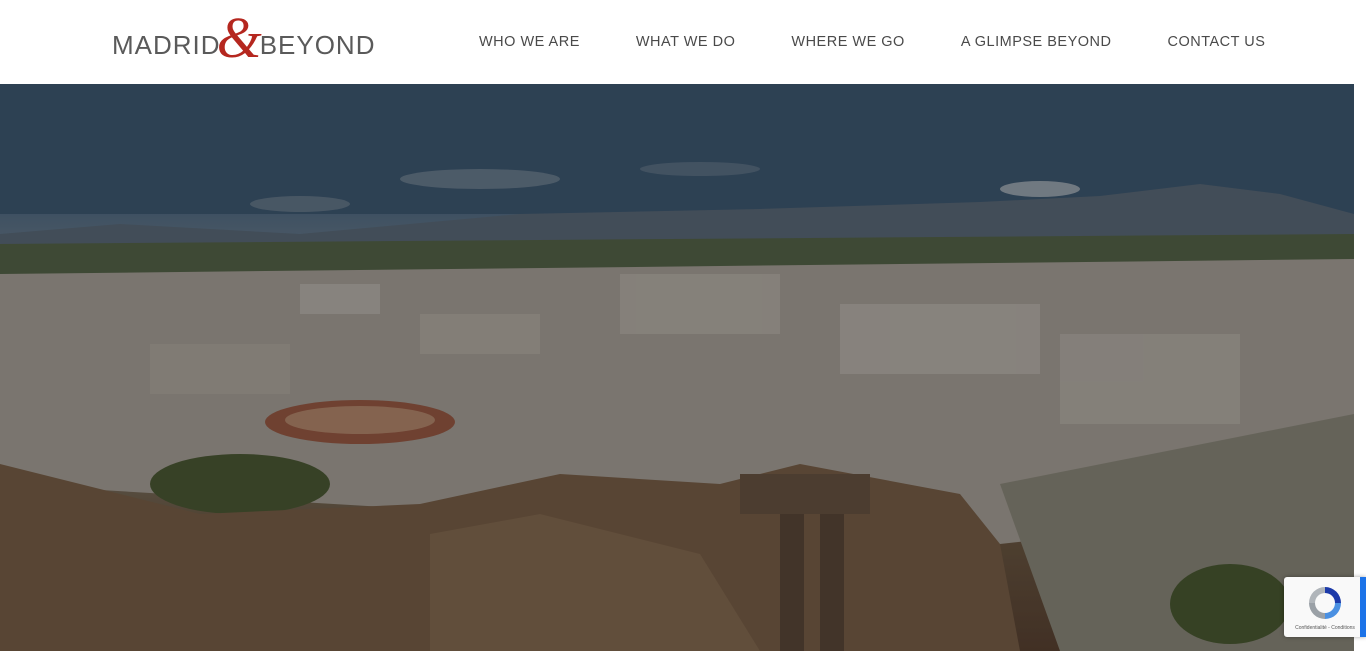 The height and width of the screenshot is (651, 1366). What do you see at coordinates (847, 42) in the screenshot?
I see `nav-where-we-go: WHERE WE GO` at bounding box center [847, 42].